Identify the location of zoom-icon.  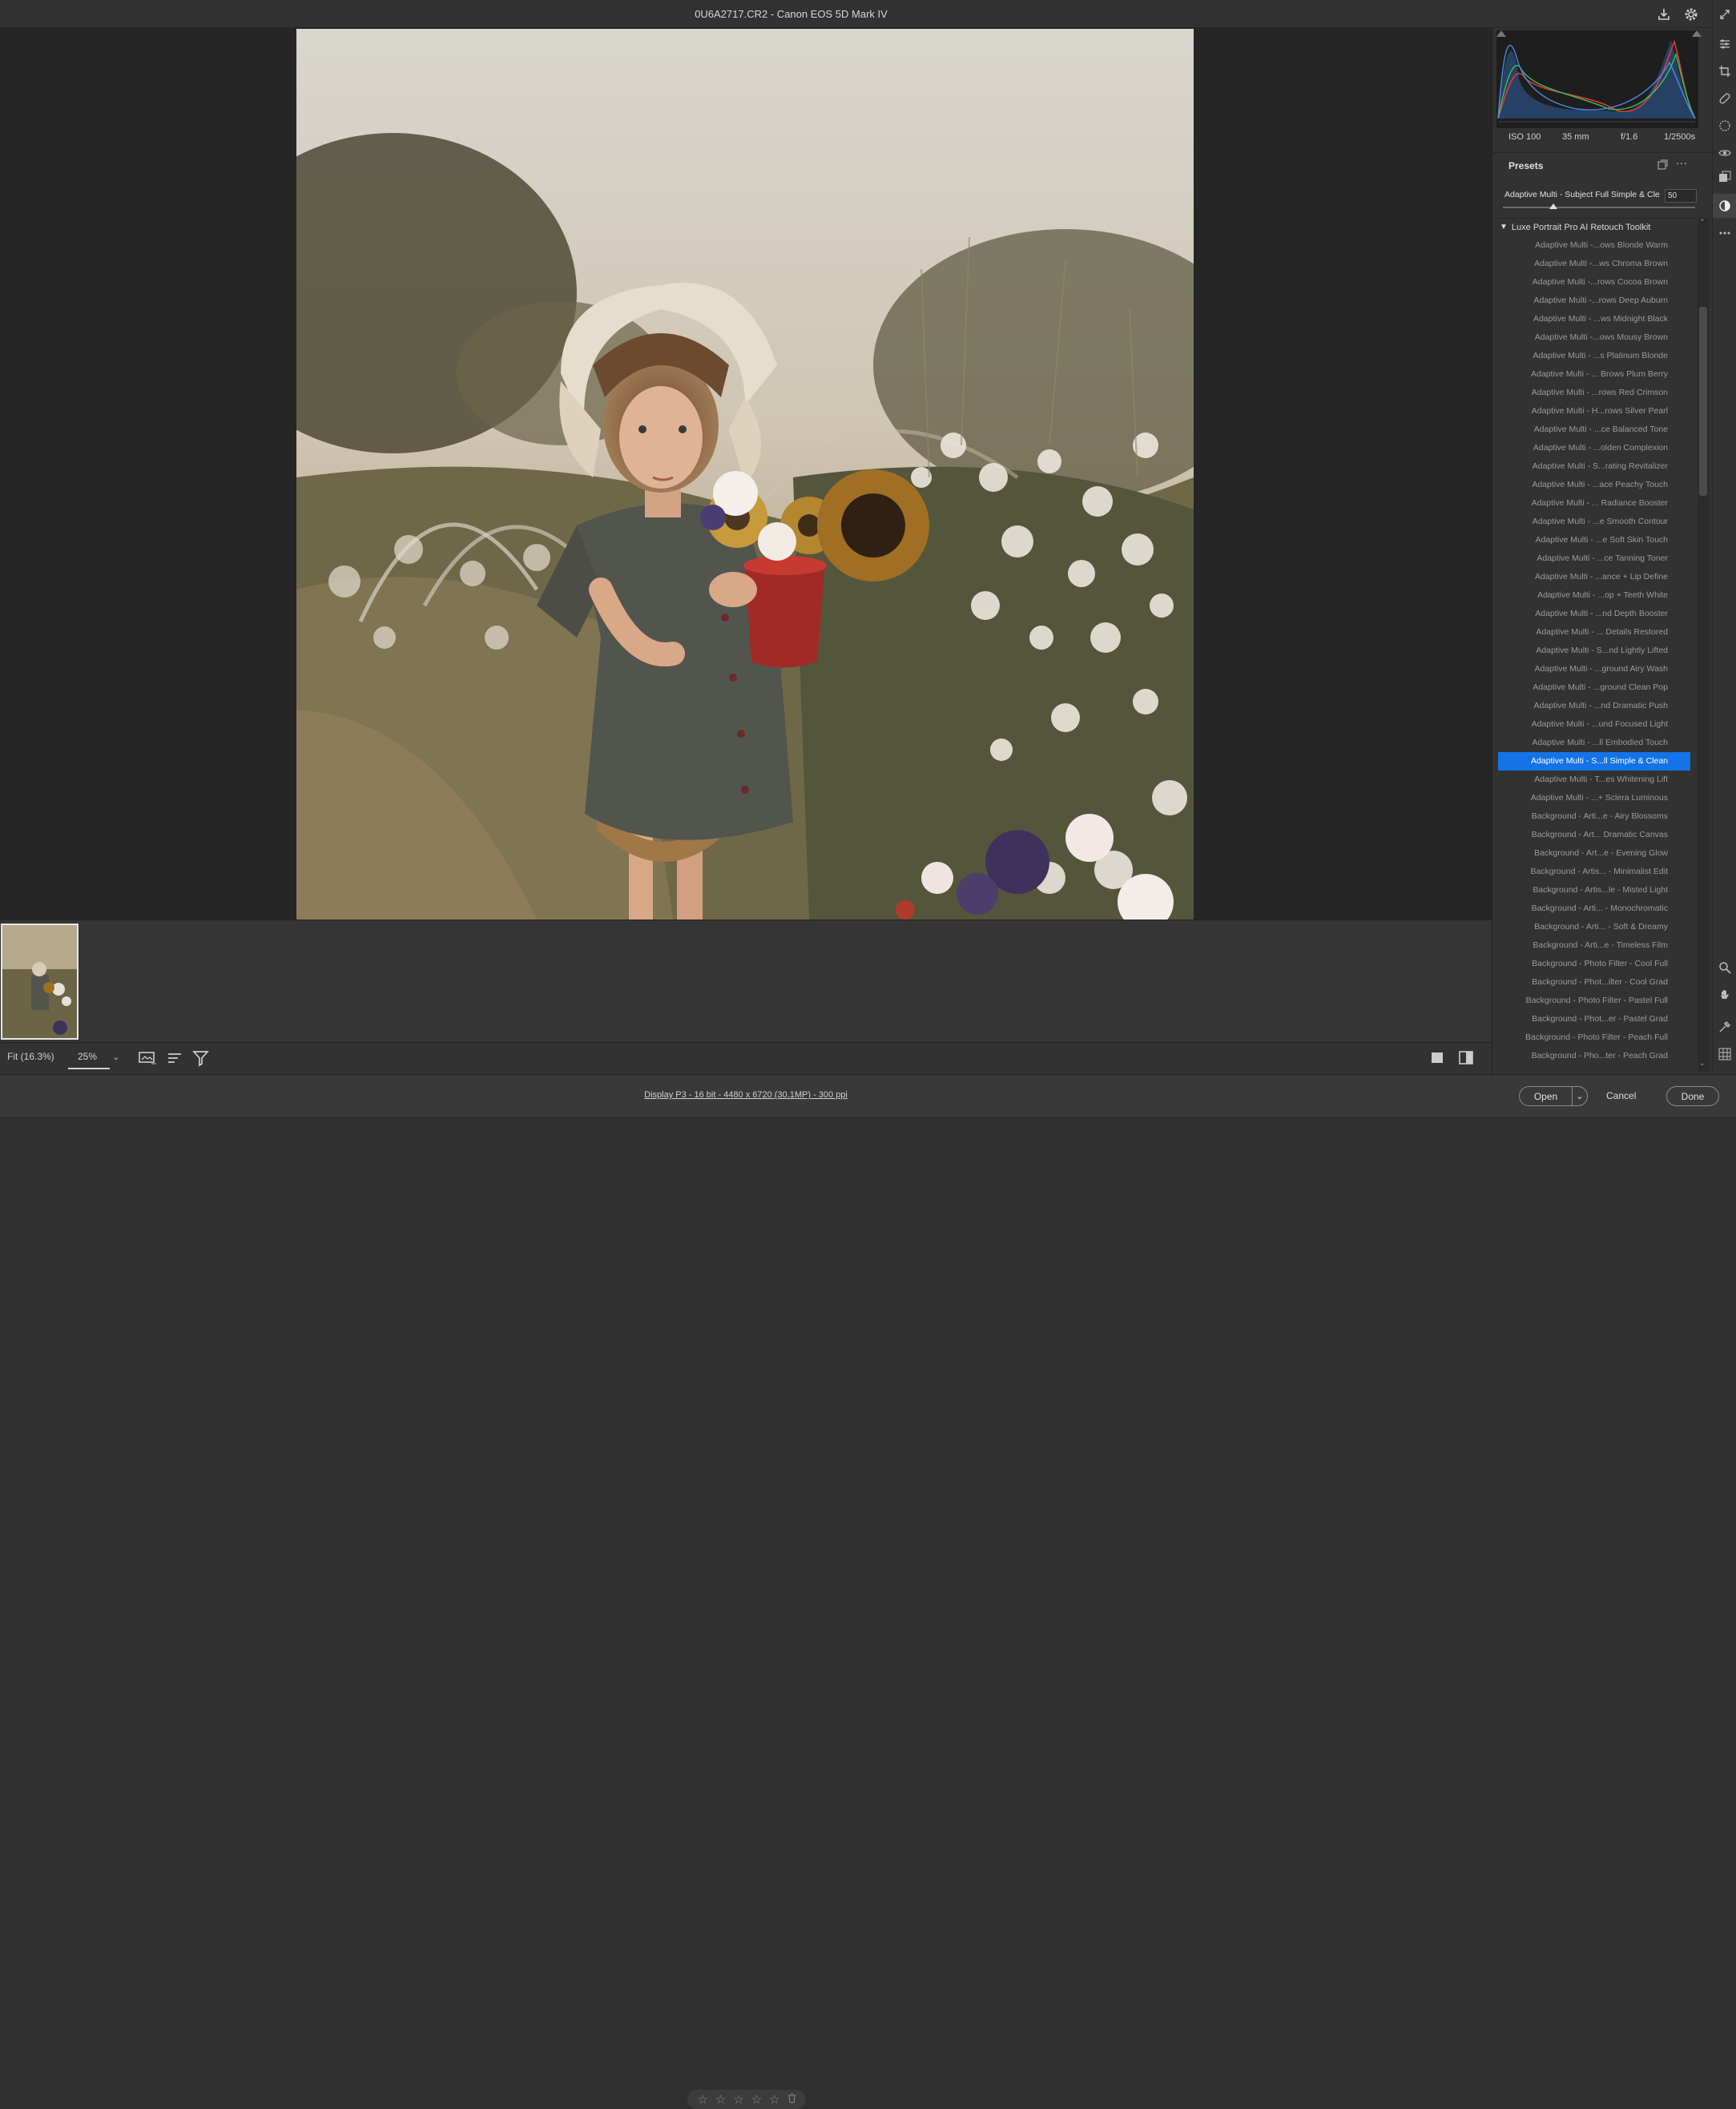
(1725, 968).